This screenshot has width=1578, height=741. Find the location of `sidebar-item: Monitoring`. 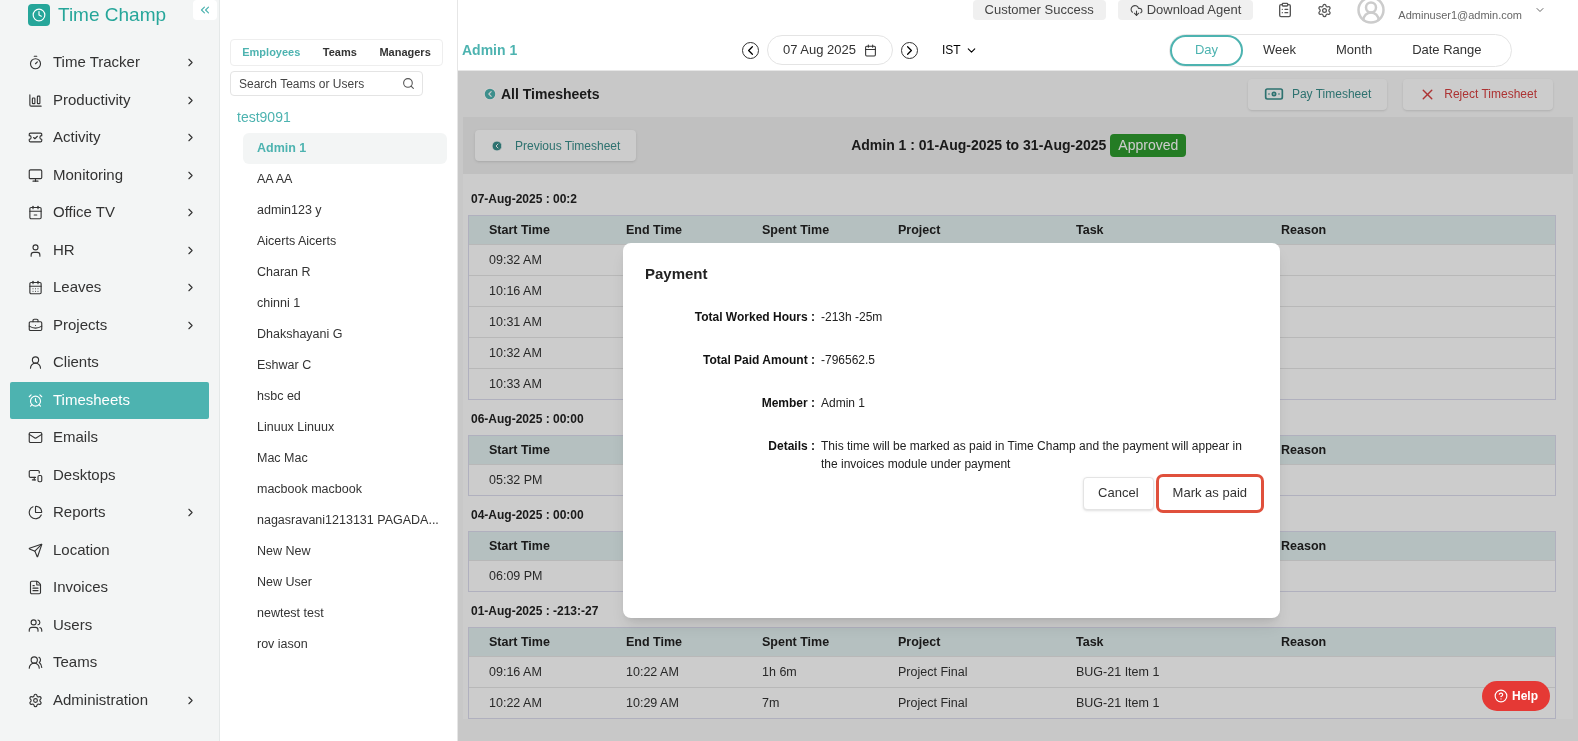

sidebar-item: Monitoring is located at coordinates (109, 175).